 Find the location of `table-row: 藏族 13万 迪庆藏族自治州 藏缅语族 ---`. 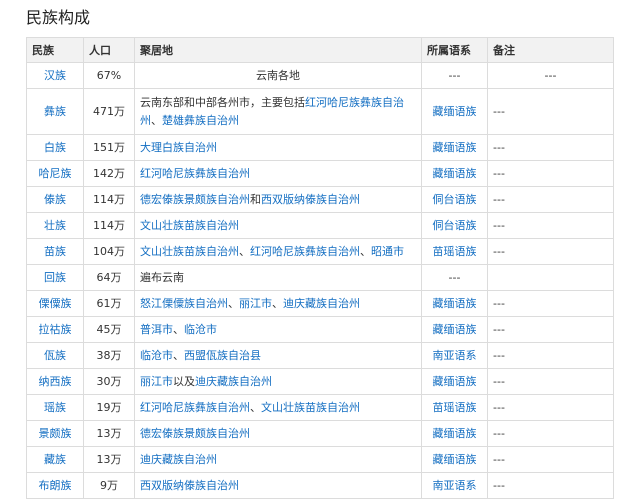

table-row: 藏族 13万 迪庆藏族自治州 藏缅语族 --- is located at coordinates (320, 459).